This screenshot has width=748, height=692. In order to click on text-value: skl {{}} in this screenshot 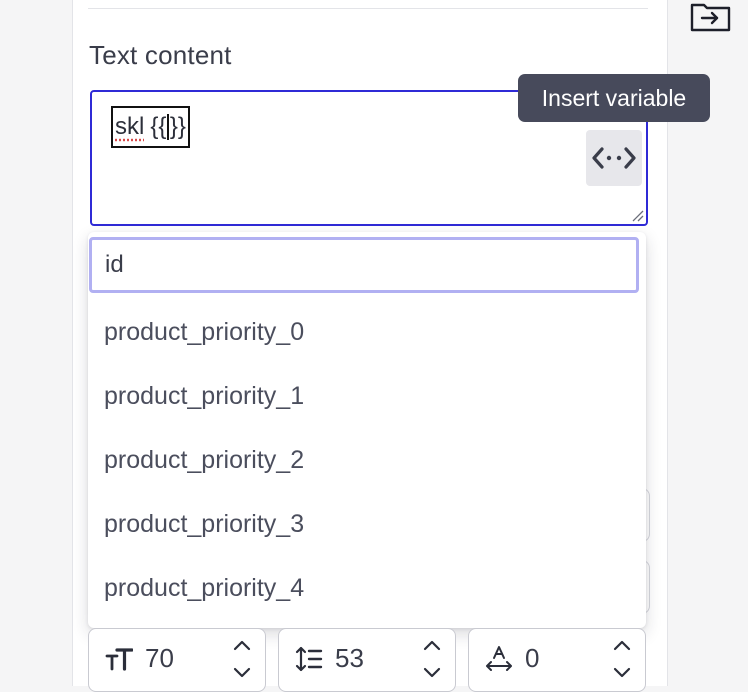, I will do `click(150, 127)`.